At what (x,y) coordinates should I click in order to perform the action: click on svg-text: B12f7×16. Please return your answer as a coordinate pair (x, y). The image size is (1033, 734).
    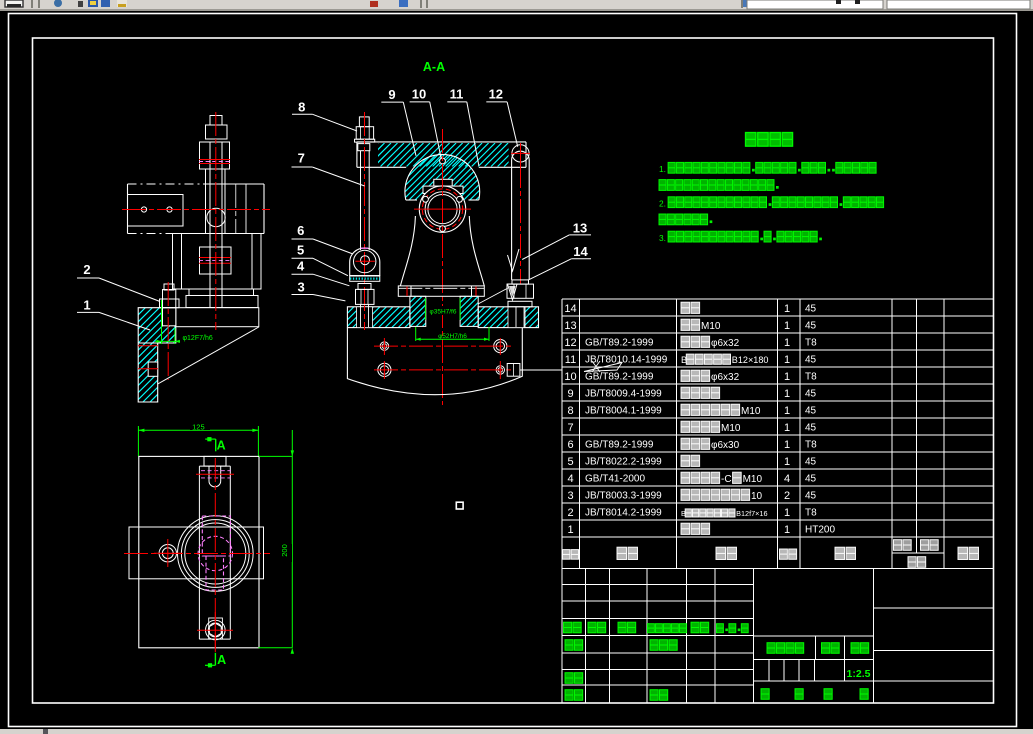
    Looking at the image, I should click on (751, 513).